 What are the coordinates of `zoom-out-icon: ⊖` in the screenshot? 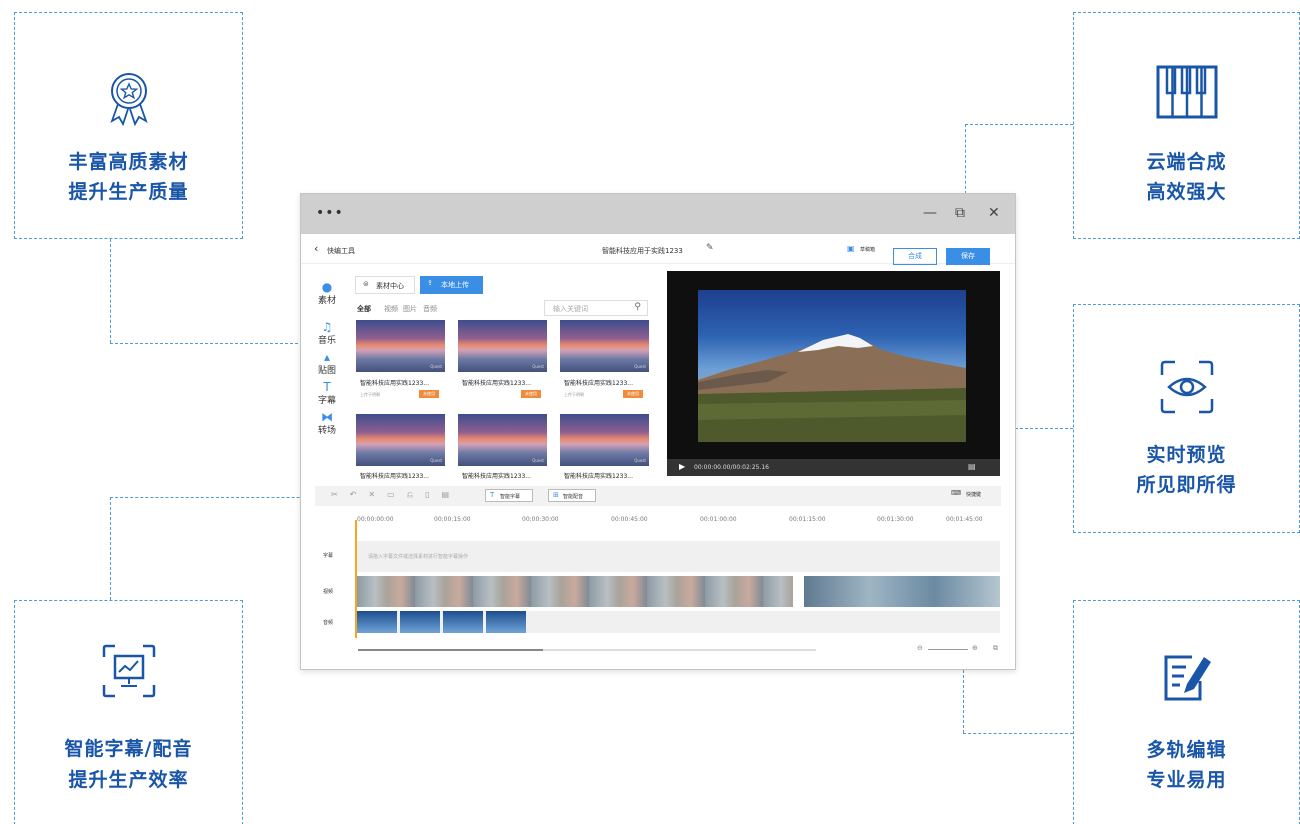 It's located at (920, 648).